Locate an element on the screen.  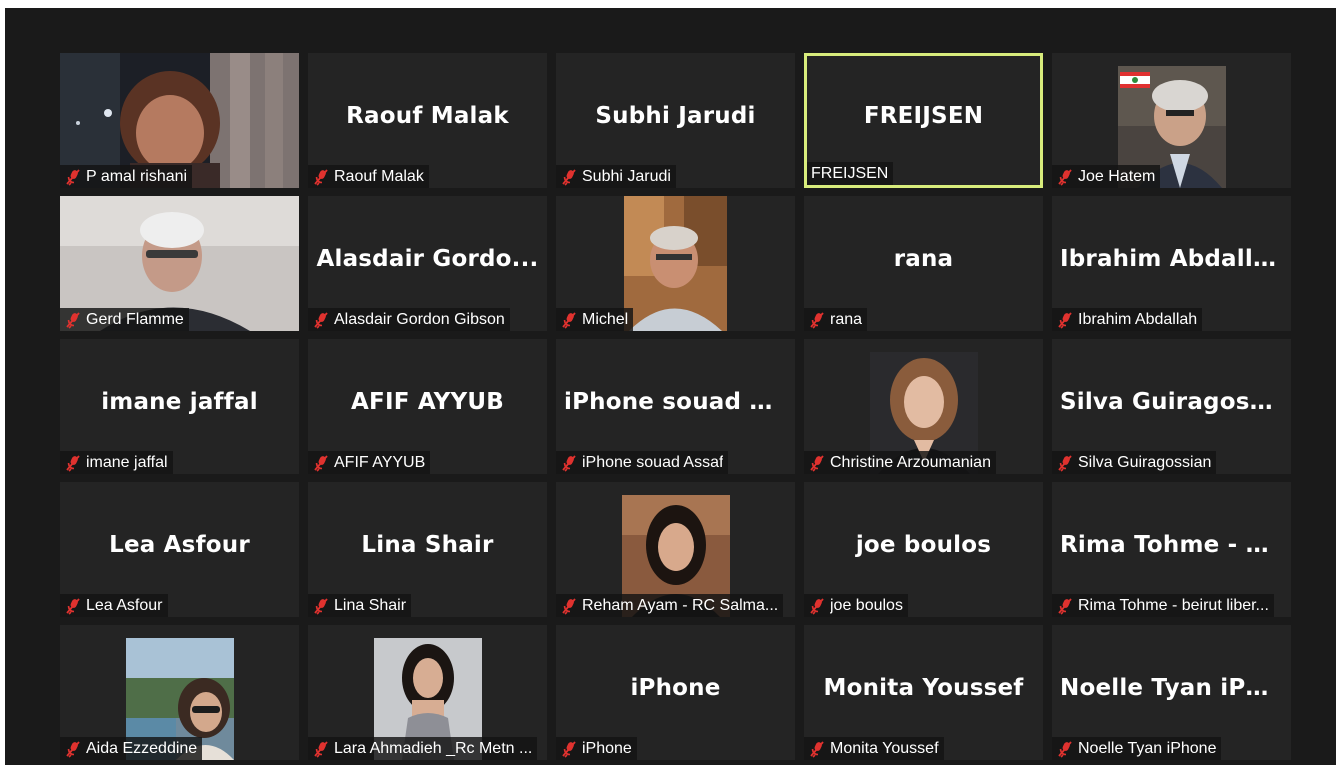
participant-tile: AFIF AYYUB AFIF AYYUB is located at coordinates (427, 406).